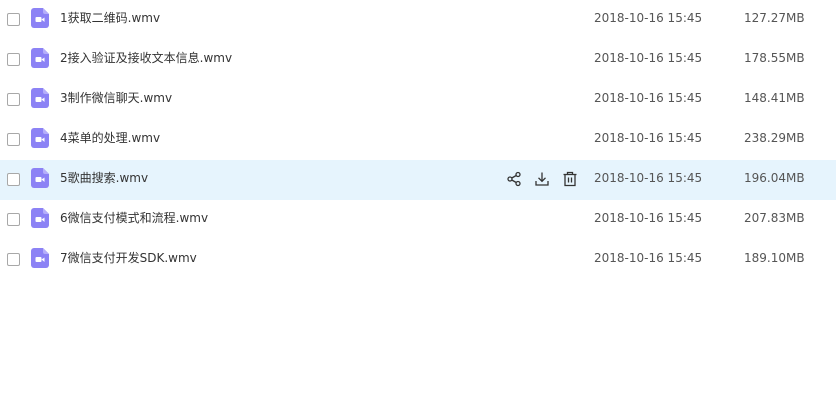 The image size is (837, 405). I want to click on file-size: 238.29MB, so click(774, 138).